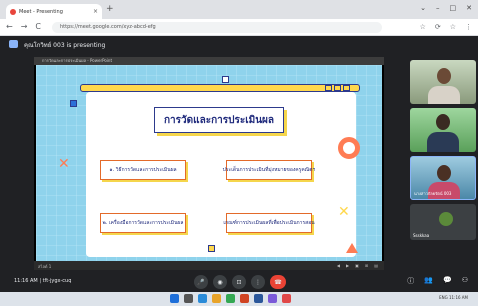 This screenshot has width=478, height=306. I want to click on back-button: ←, so click(9, 27).